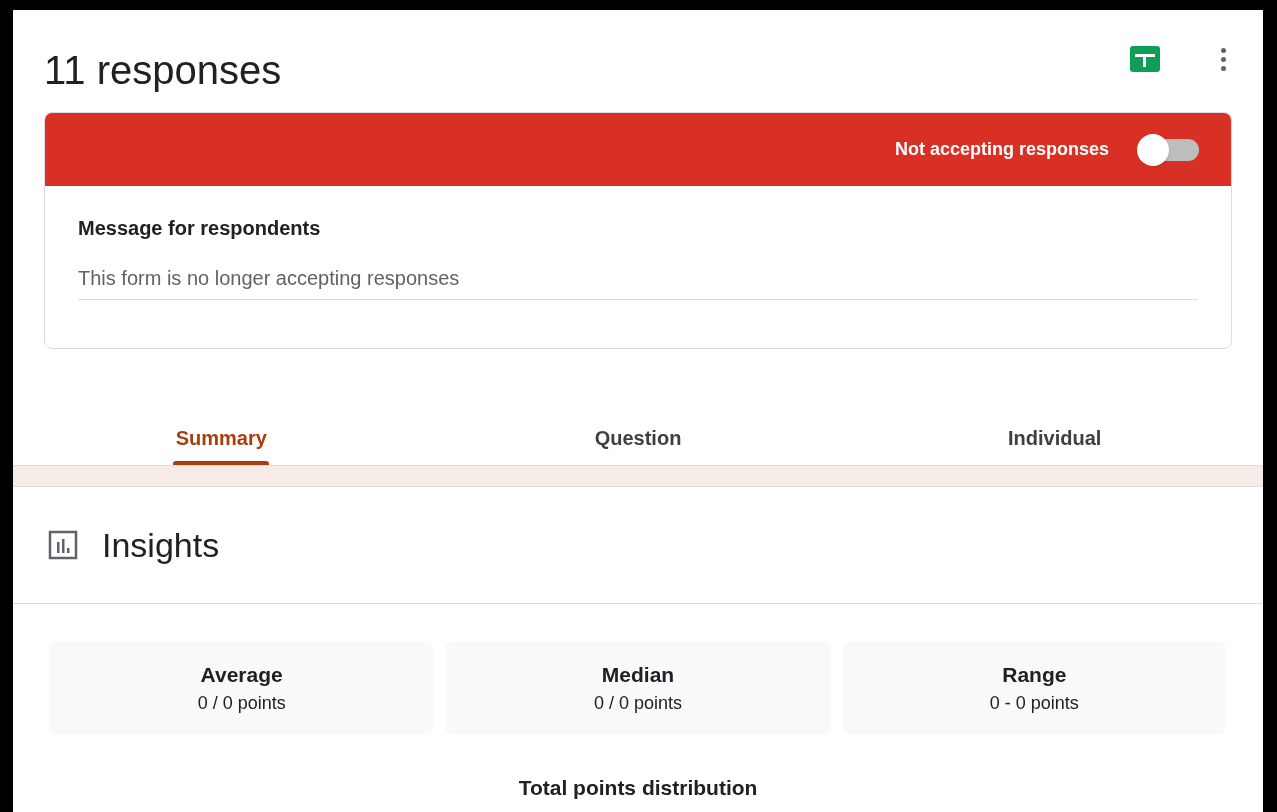 The height and width of the screenshot is (812, 1277). I want to click on page-title: 11 responses, so click(163, 70).